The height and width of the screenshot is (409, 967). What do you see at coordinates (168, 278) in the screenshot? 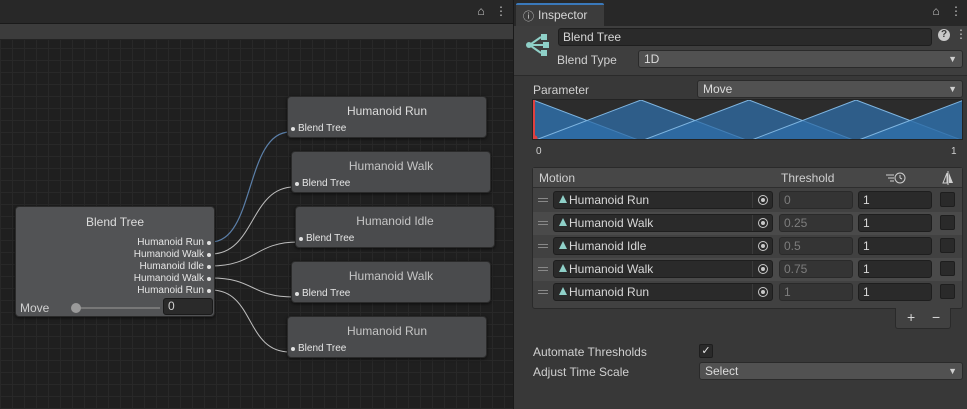
I see `output-label: Humanoid Walk` at bounding box center [168, 278].